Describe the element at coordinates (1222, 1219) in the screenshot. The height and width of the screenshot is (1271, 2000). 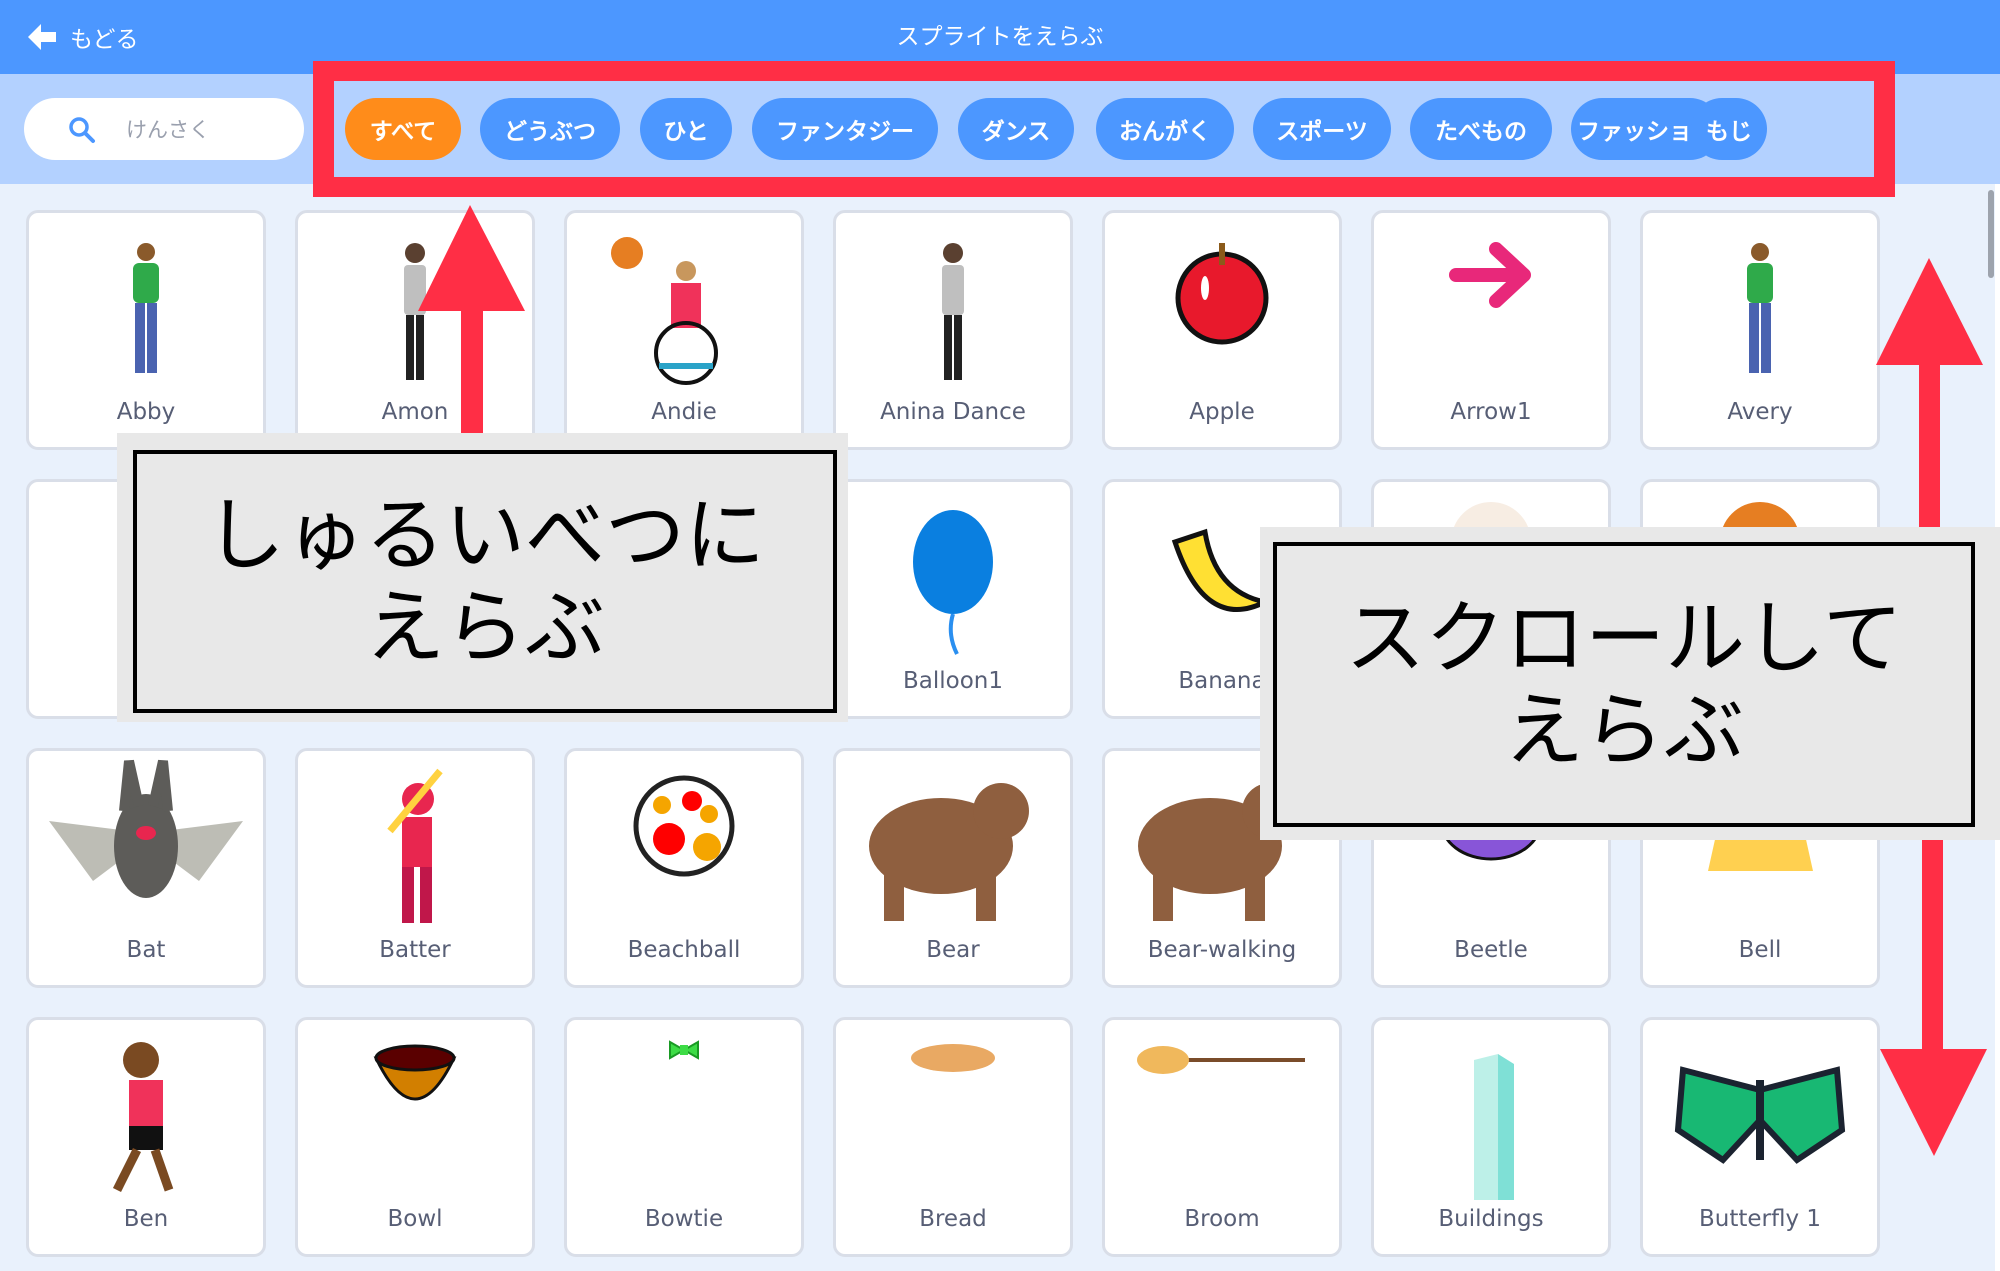
I see `sprite-label: Broom` at that location.